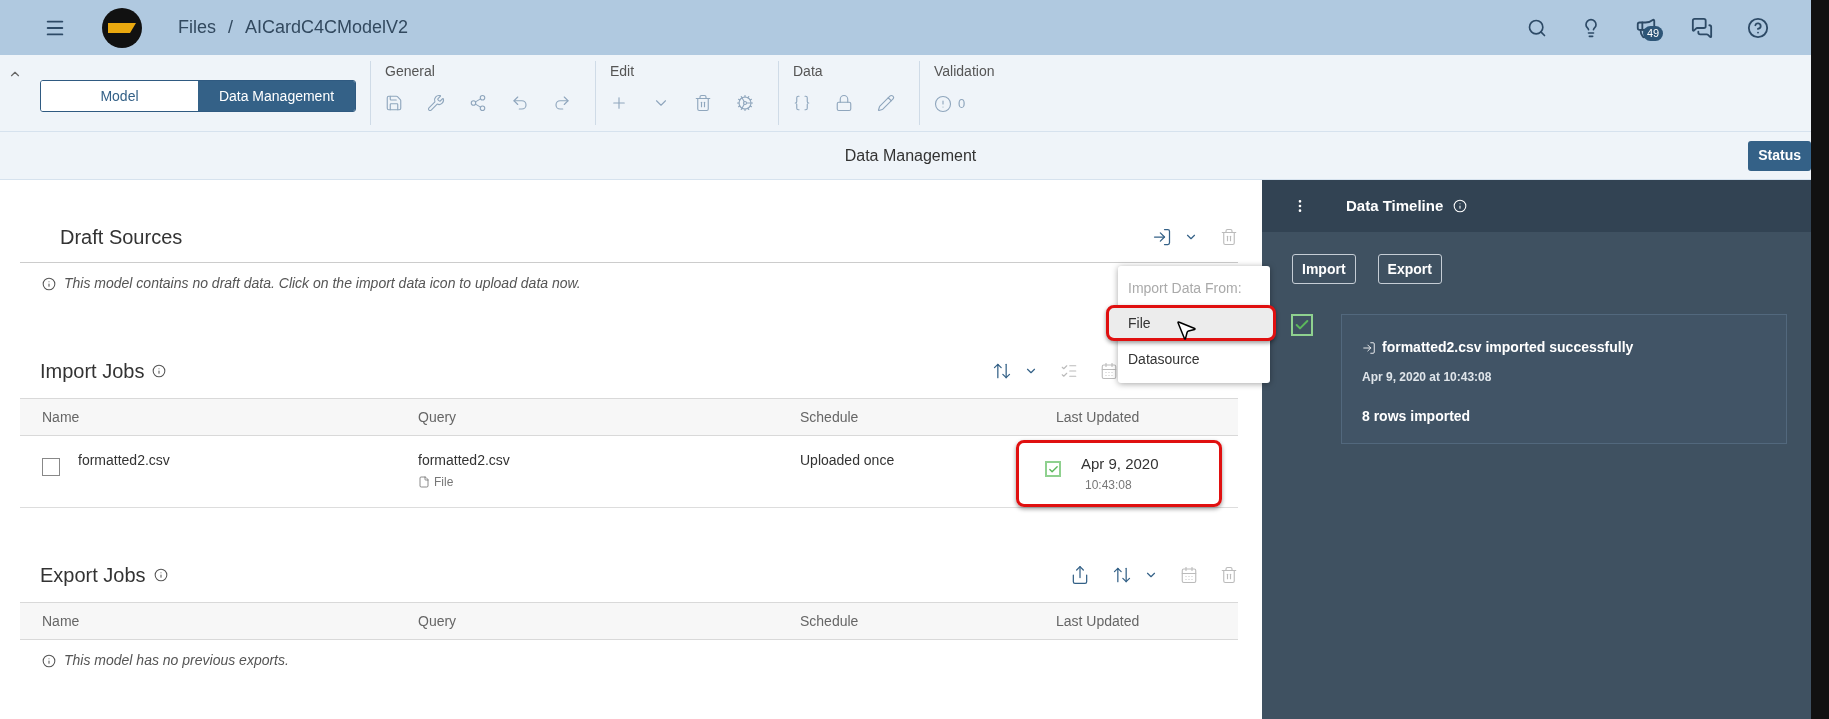 The width and height of the screenshot is (1829, 719). I want to click on help-icon, so click(1758, 27).